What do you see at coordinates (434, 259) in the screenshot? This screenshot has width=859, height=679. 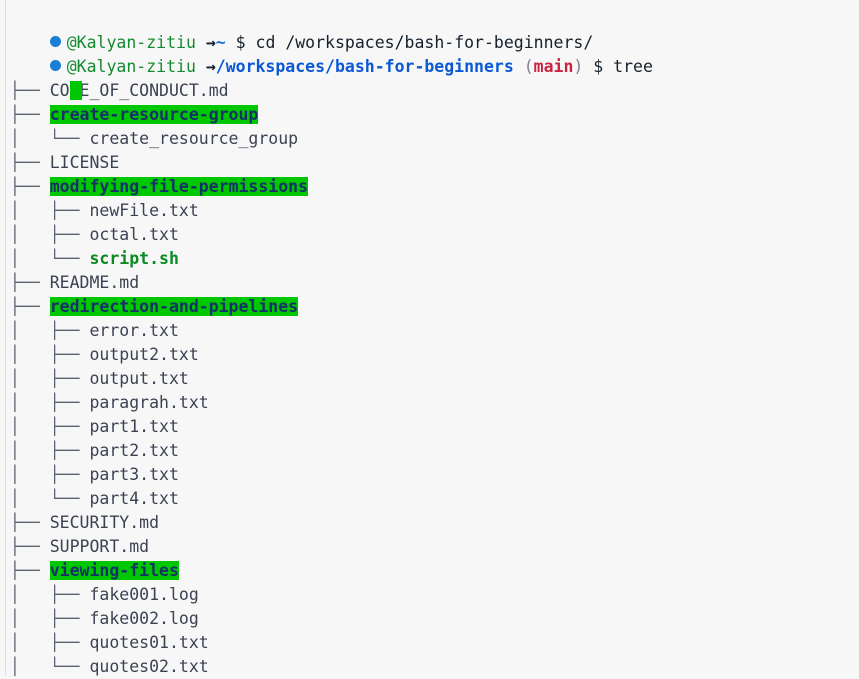 I see `tree-row: │ └── script.sh` at bounding box center [434, 259].